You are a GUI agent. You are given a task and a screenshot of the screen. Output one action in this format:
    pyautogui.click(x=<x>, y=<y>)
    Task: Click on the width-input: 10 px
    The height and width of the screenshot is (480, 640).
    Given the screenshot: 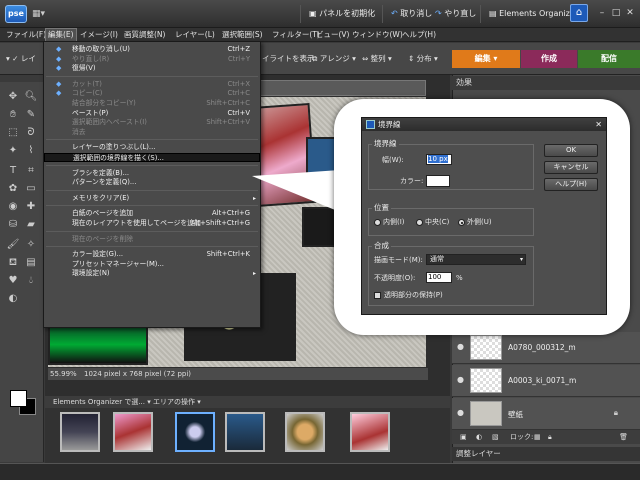 What is the action you would take?
    pyautogui.click(x=439, y=159)
    